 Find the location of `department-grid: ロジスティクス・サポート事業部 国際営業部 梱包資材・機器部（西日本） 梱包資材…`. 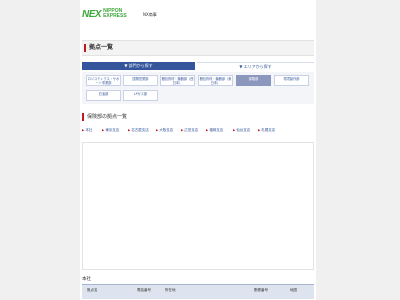

department-grid: ロジスティクス・サポート事業部 国際営業部 梱包資材・機器部（西日本） 梱包資材… is located at coordinates (198, 88).